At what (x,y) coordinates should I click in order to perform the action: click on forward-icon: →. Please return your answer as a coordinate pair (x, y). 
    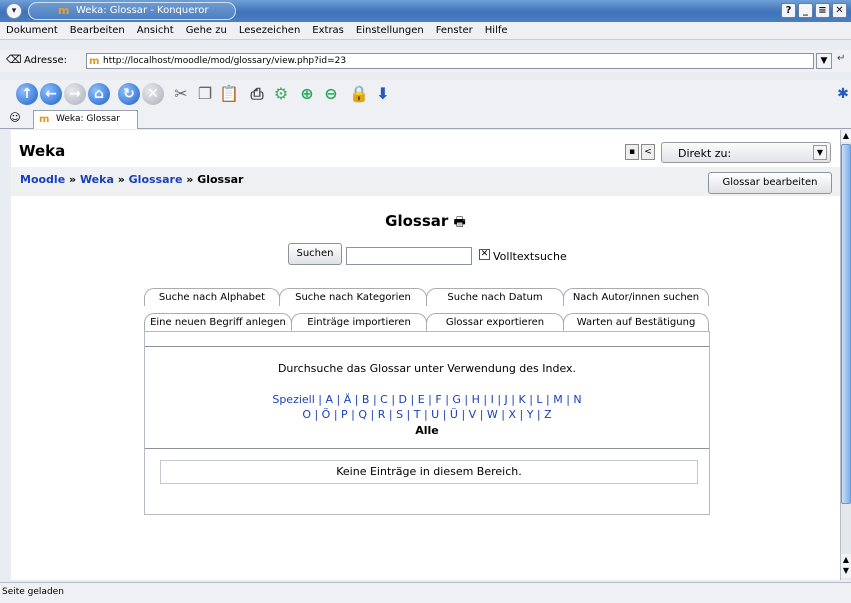
    Looking at the image, I should click on (75, 94).